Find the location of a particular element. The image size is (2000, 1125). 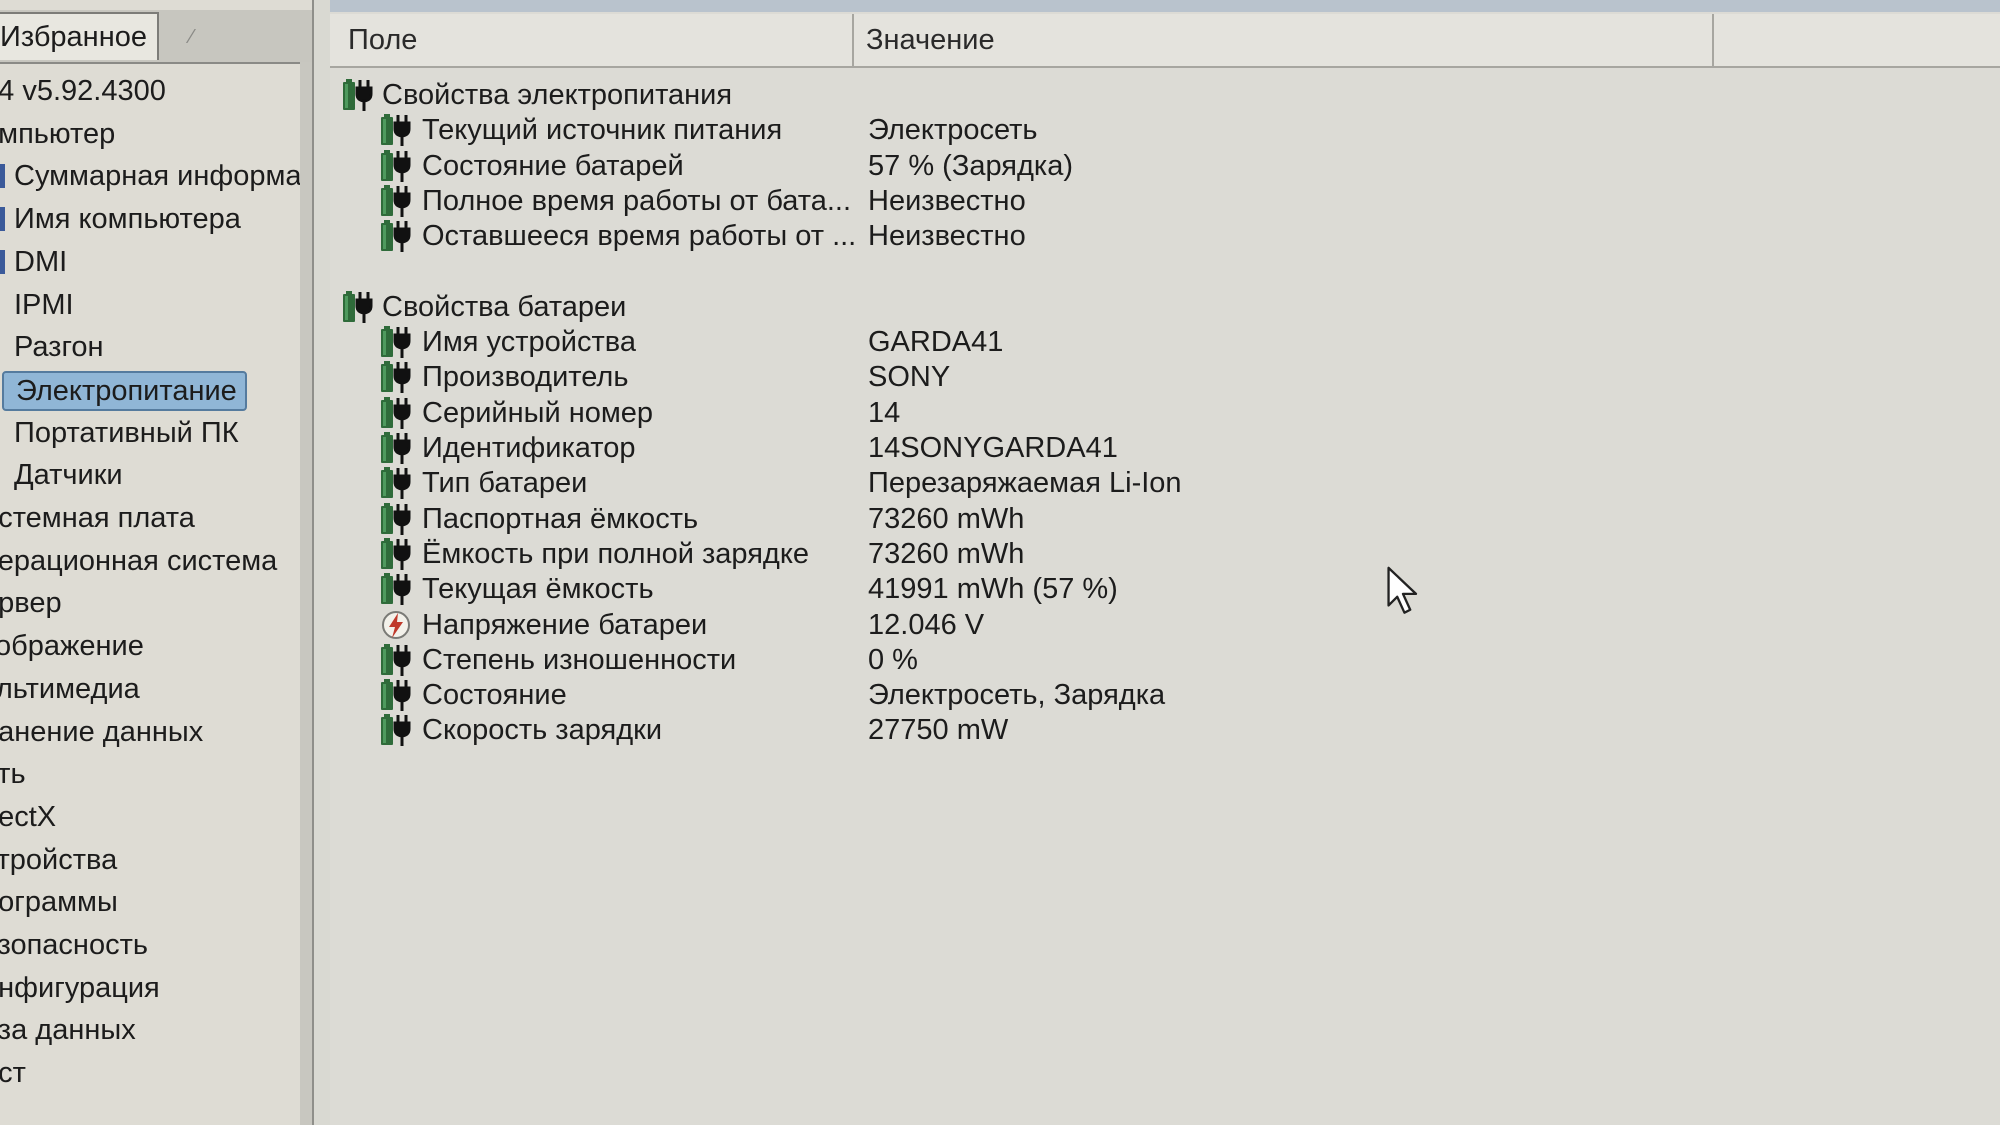

property-row: Оставшееся время работы от ... Неизвестно is located at coordinates (1165, 236).